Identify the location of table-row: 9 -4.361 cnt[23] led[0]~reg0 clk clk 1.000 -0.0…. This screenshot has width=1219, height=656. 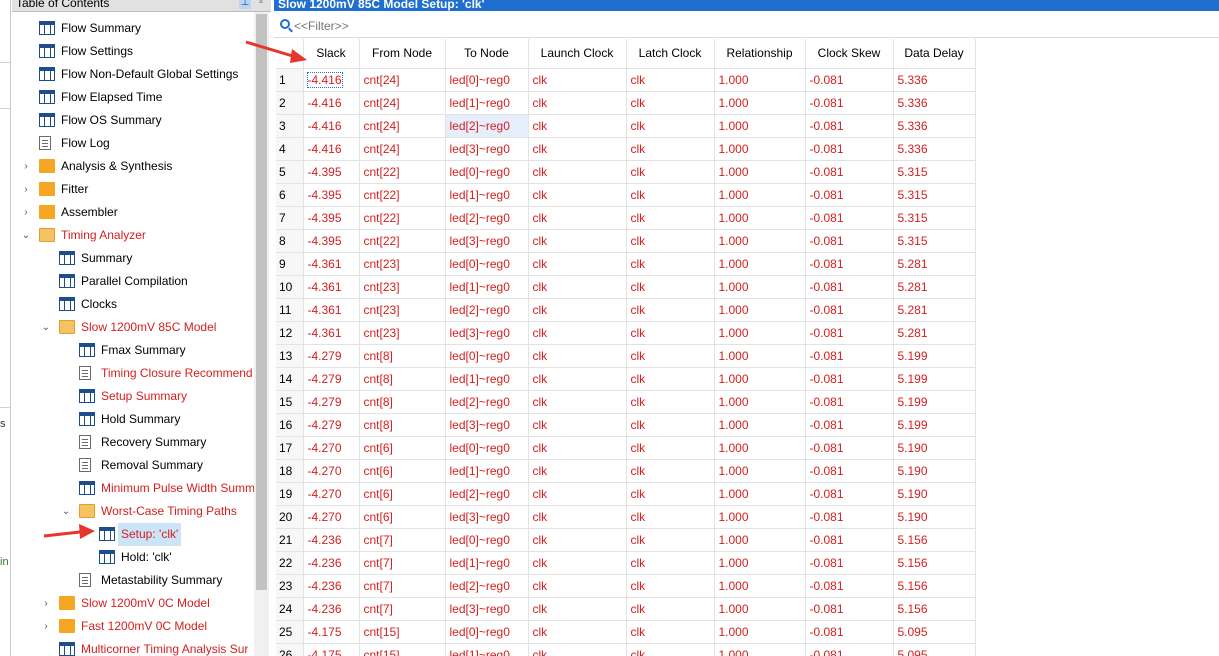
(626, 264).